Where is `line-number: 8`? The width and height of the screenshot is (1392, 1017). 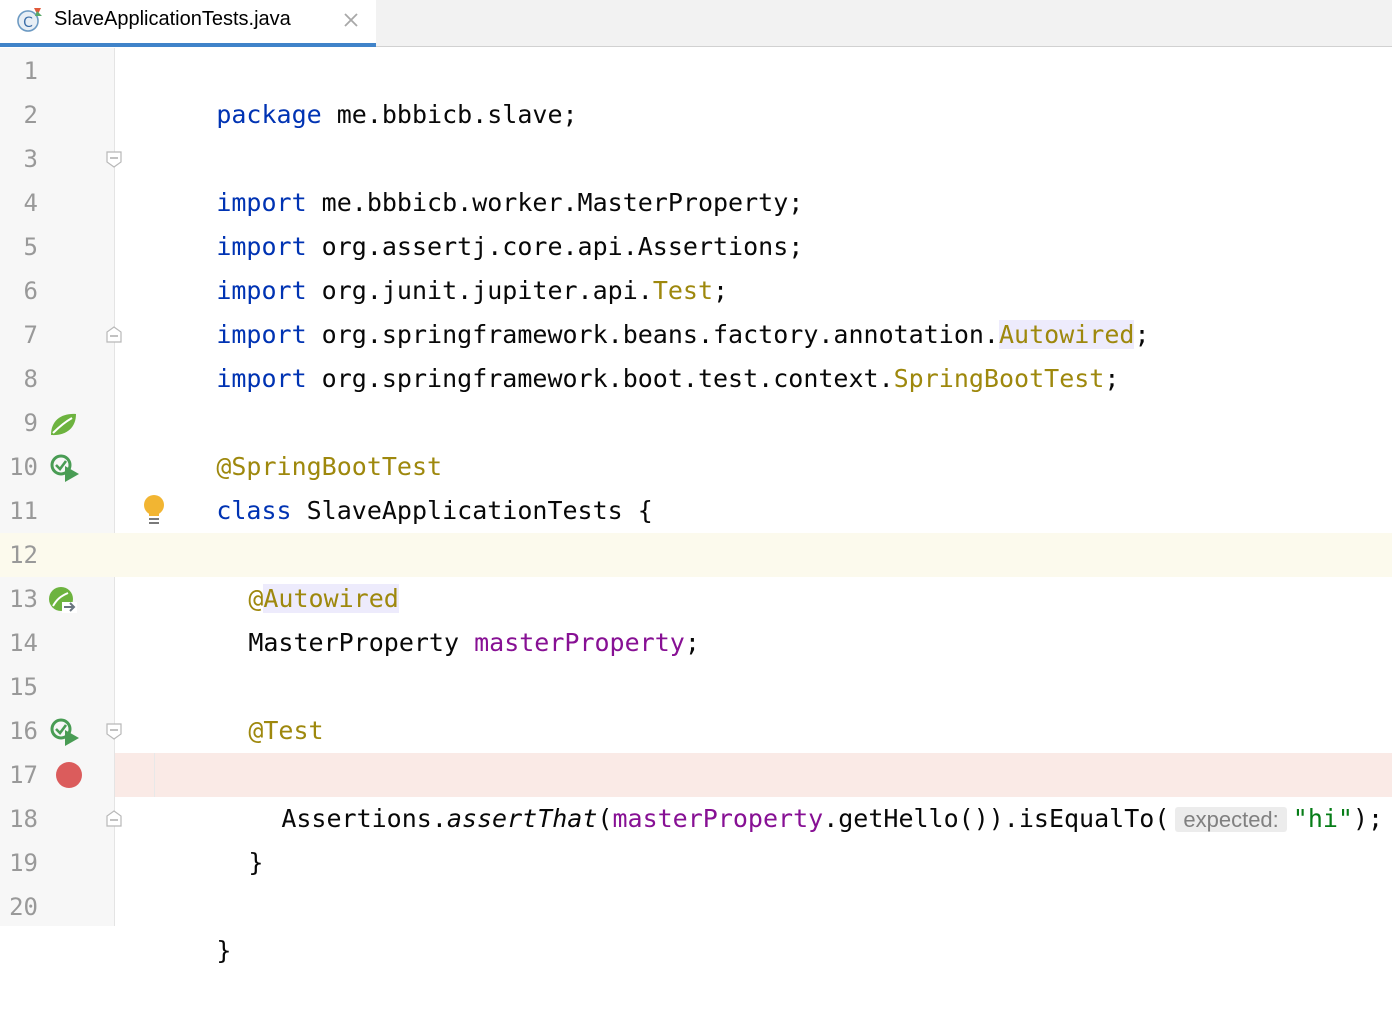 line-number: 8 is located at coordinates (30, 379).